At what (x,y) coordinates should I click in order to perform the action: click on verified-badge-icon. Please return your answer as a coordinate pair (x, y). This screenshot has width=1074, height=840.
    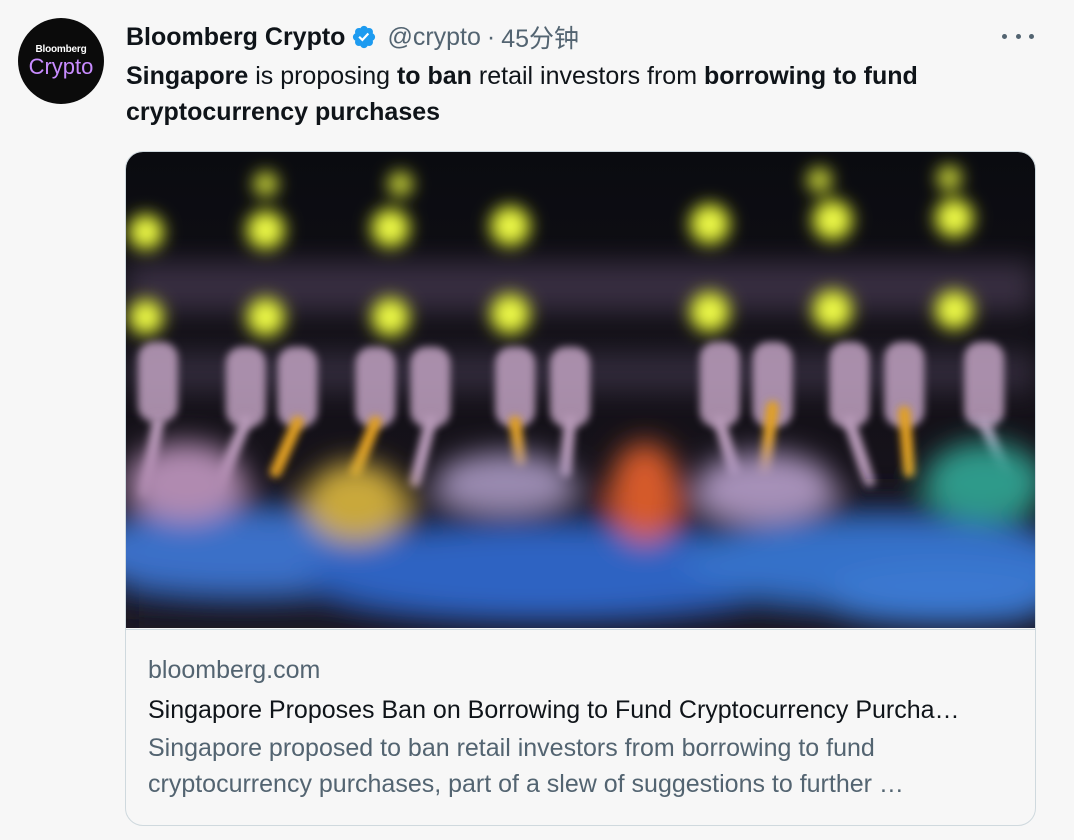
    Looking at the image, I should click on (364, 37).